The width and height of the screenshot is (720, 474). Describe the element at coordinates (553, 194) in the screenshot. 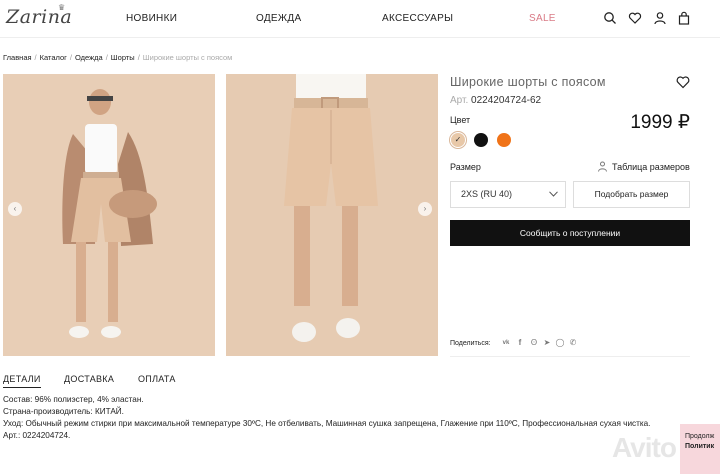

I see `chevron-down-icon` at that location.